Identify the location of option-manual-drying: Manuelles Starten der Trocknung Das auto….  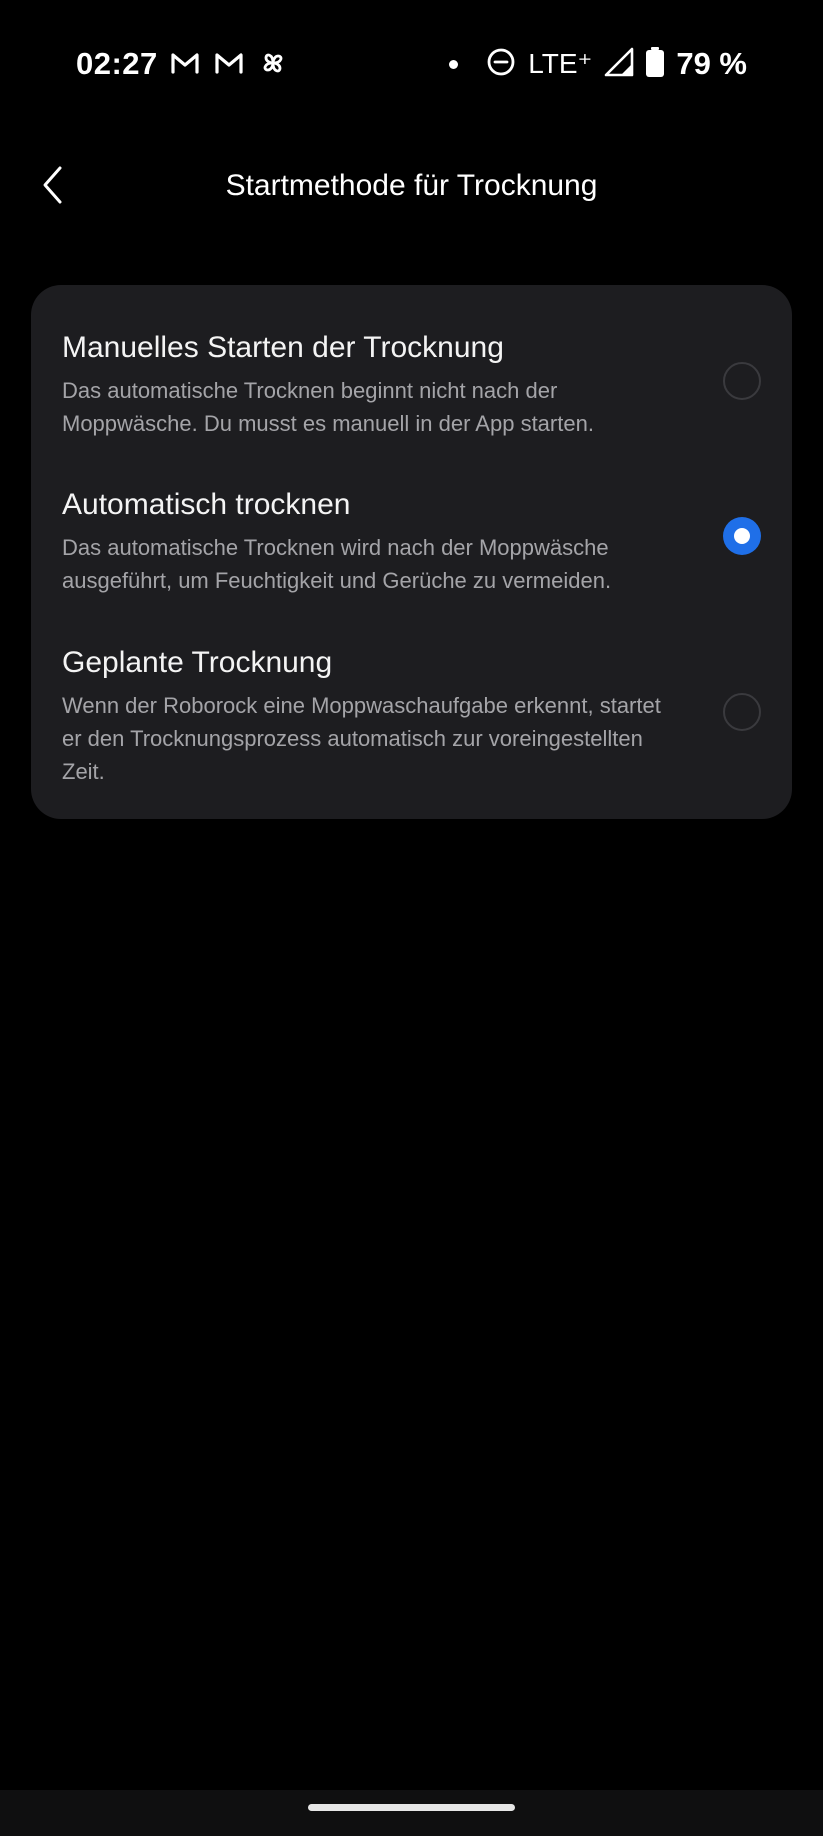
(411, 383).